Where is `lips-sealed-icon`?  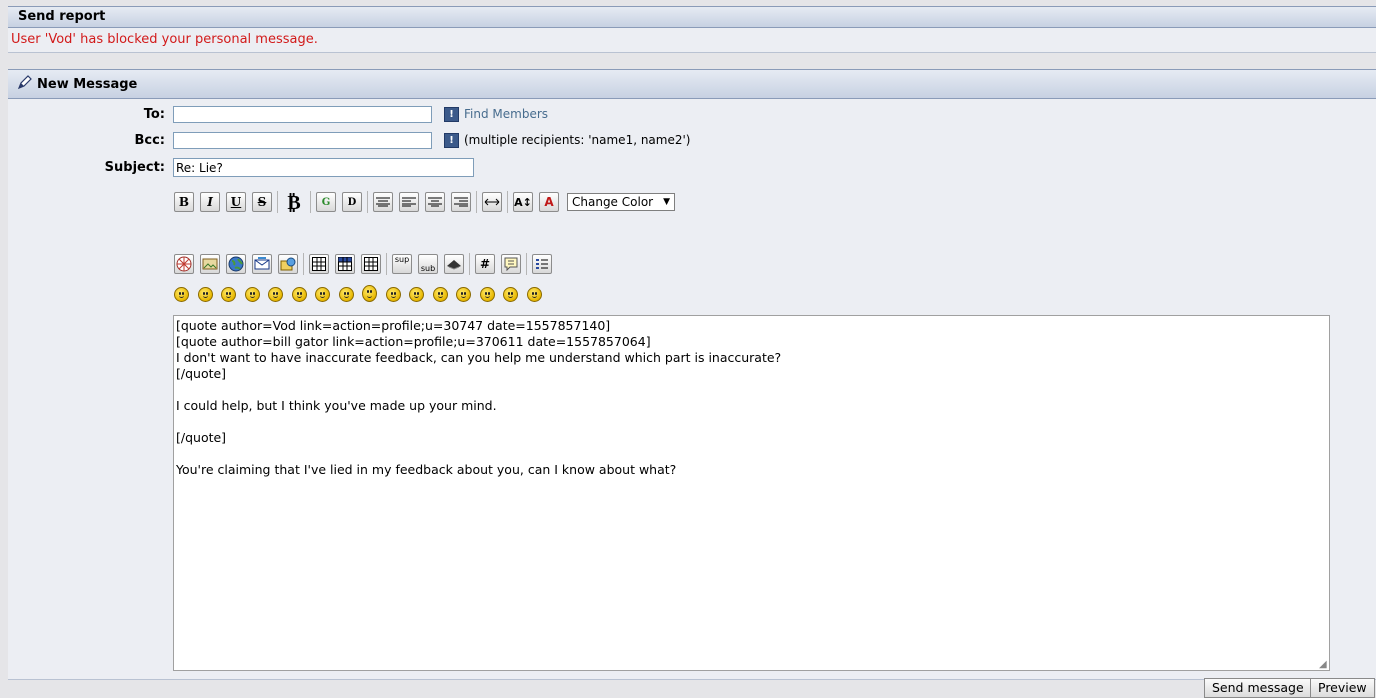
lips-sealed-icon is located at coordinates (463, 294).